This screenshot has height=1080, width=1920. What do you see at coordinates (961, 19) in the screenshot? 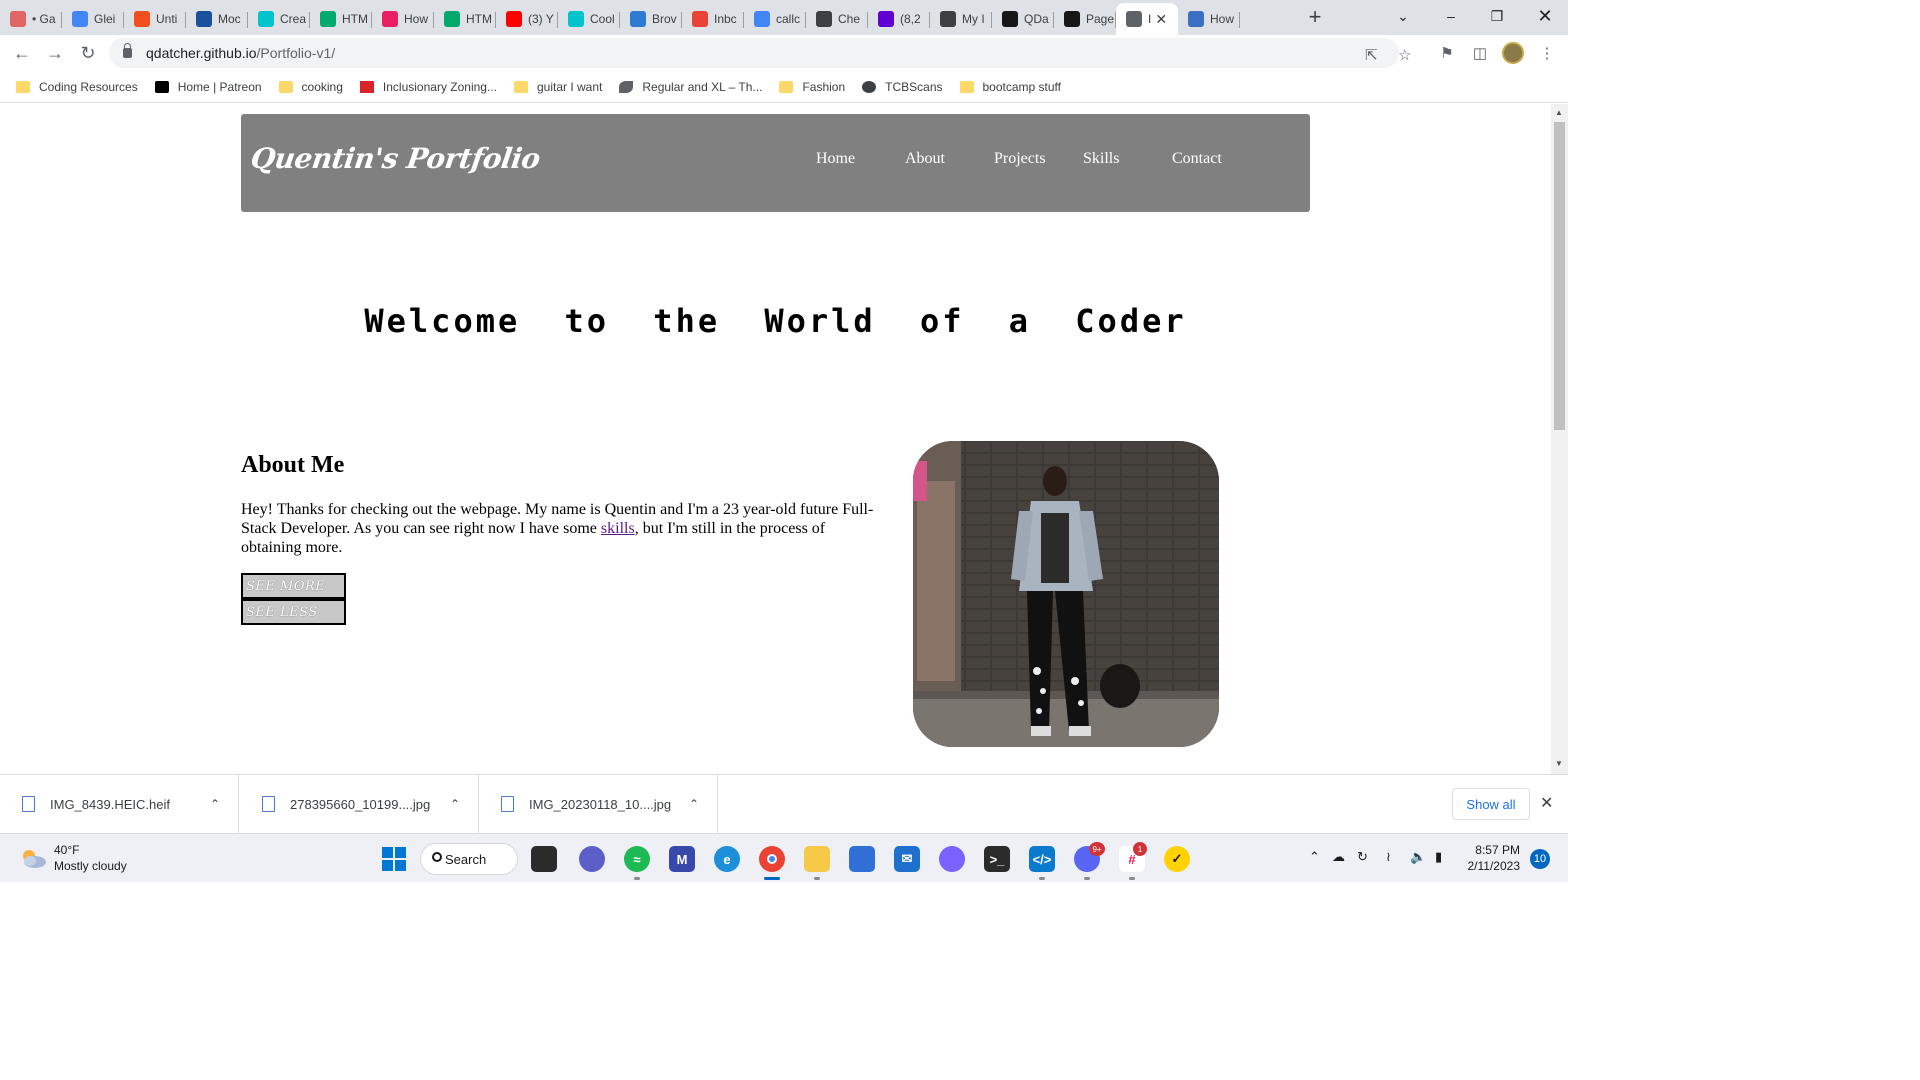
I see `browser-tab: My I` at bounding box center [961, 19].